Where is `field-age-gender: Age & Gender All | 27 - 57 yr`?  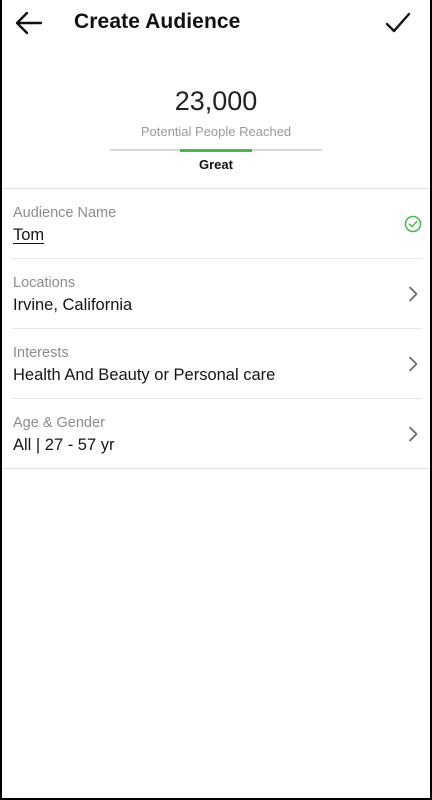 field-age-gender: Age & Gender All | 27 - 57 yr is located at coordinates (216, 434).